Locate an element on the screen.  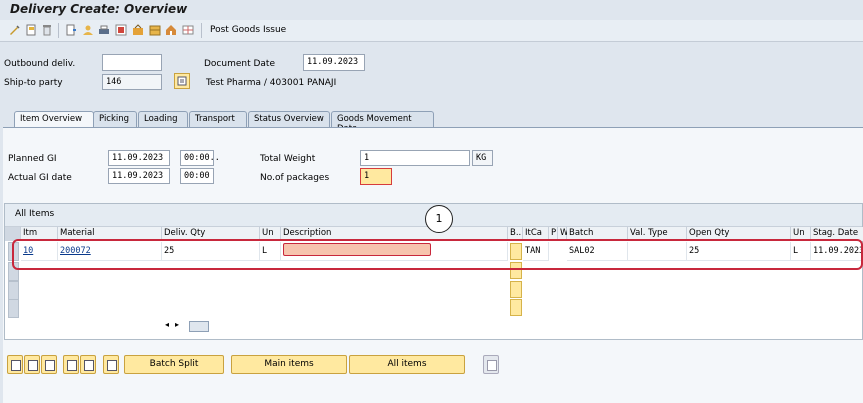
weight-unit-field: KG is located at coordinates (482, 158).